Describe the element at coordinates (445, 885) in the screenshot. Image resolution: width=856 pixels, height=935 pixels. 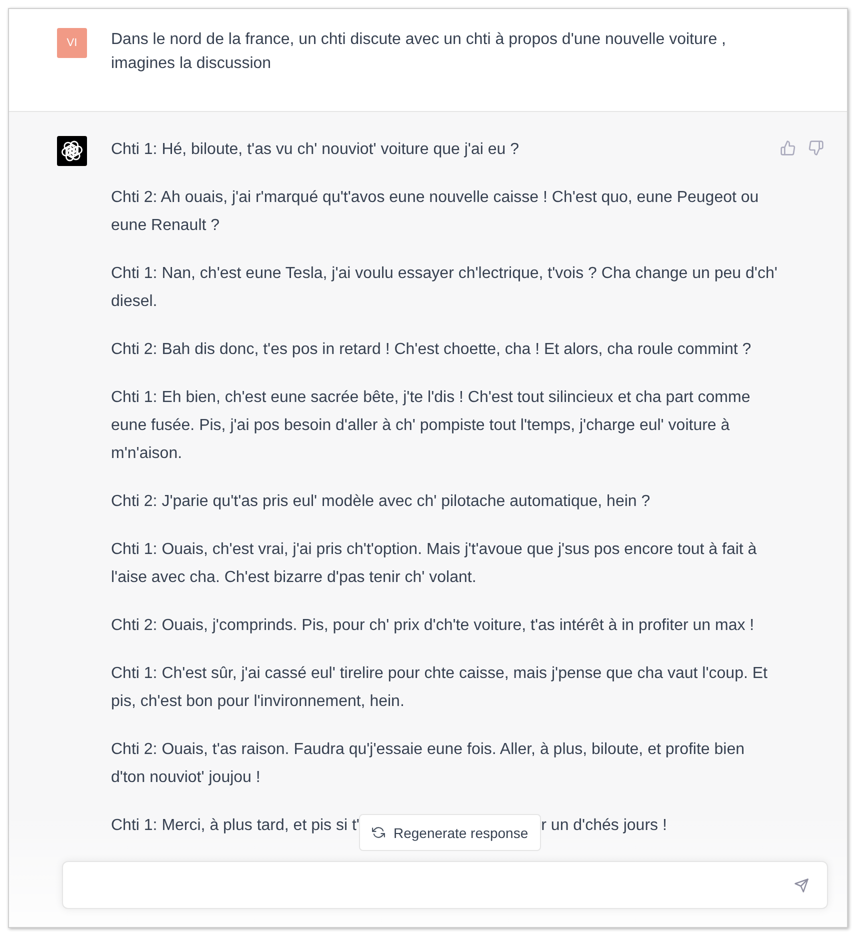
I see `message-input` at that location.